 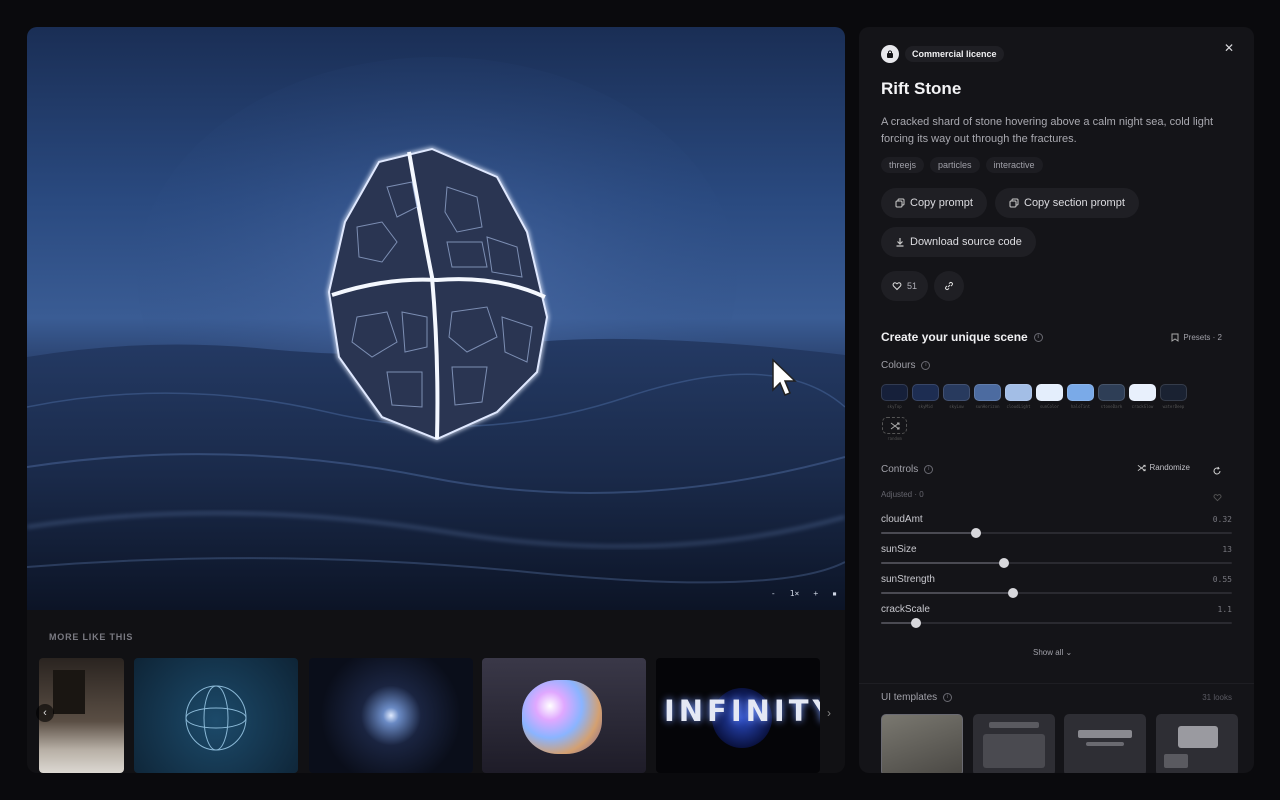 I want to click on copy-icon, so click(x=900, y=203).